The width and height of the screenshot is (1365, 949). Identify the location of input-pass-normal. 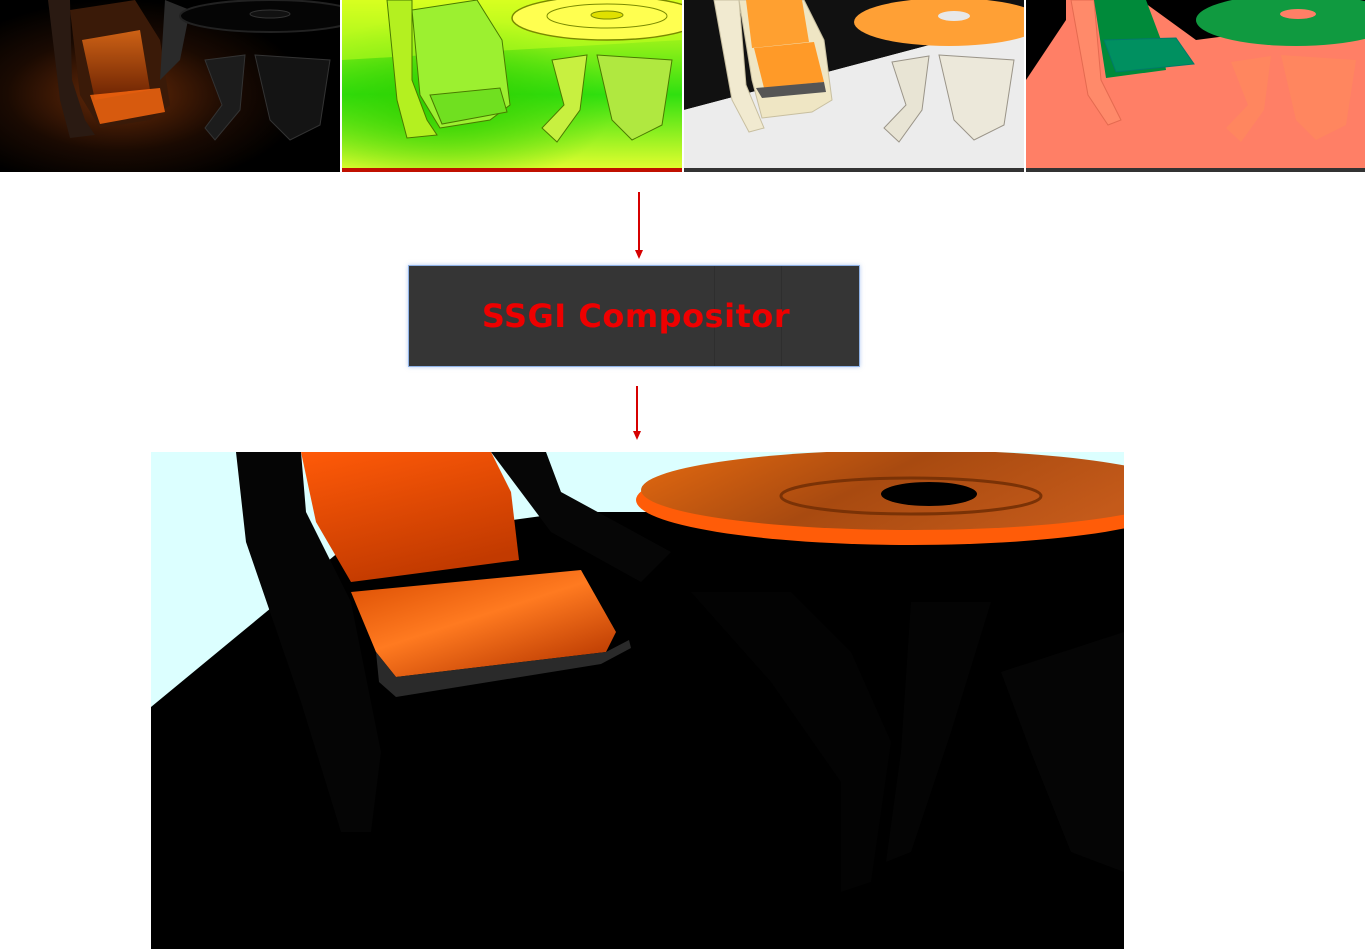
(512, 86).